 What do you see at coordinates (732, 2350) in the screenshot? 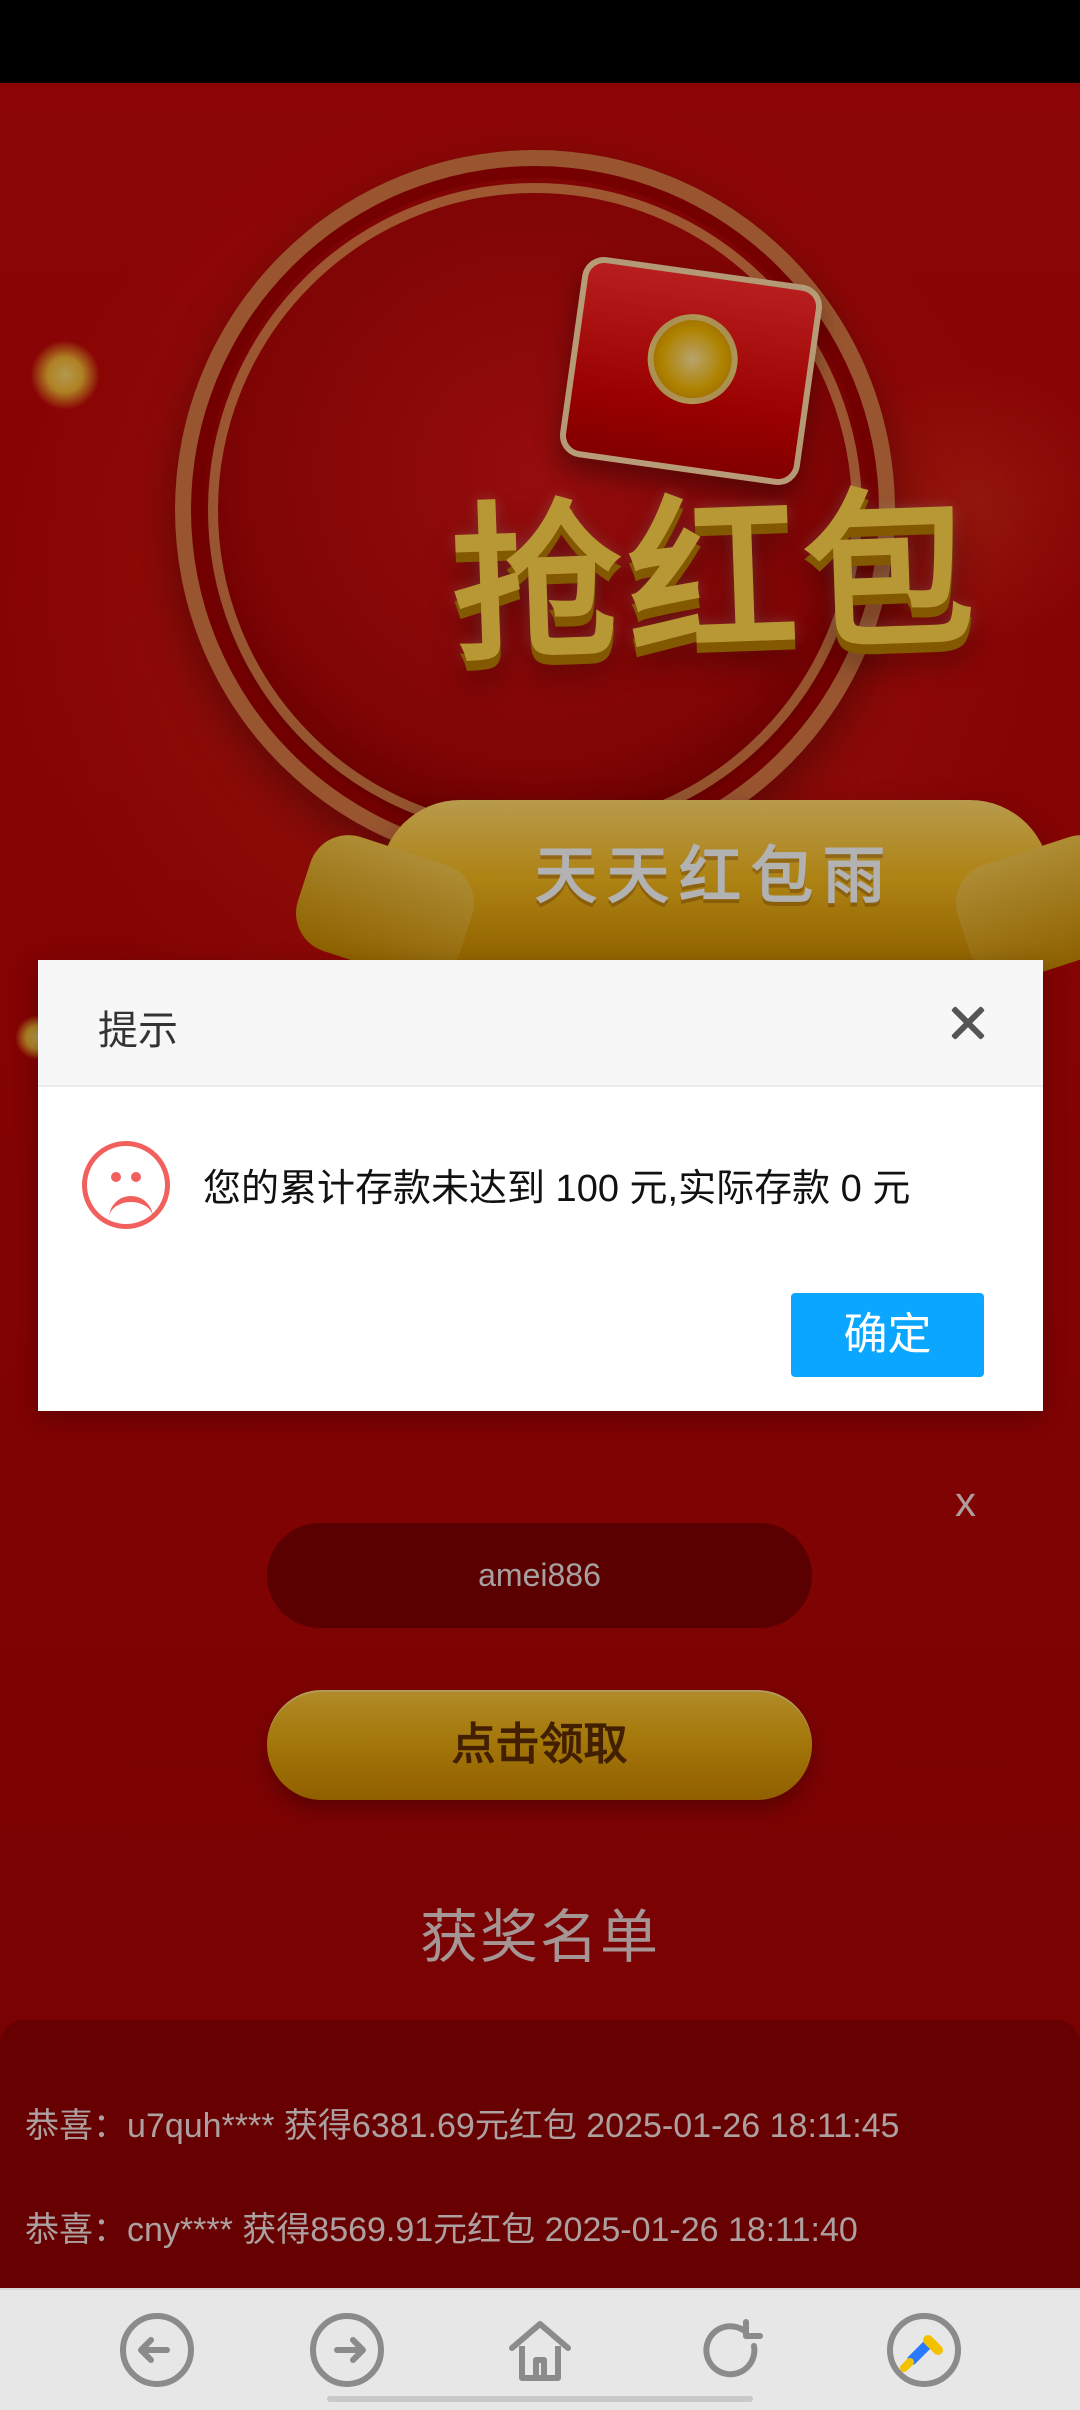
I see `refresh-icon` at bounding box center [732, 2350].